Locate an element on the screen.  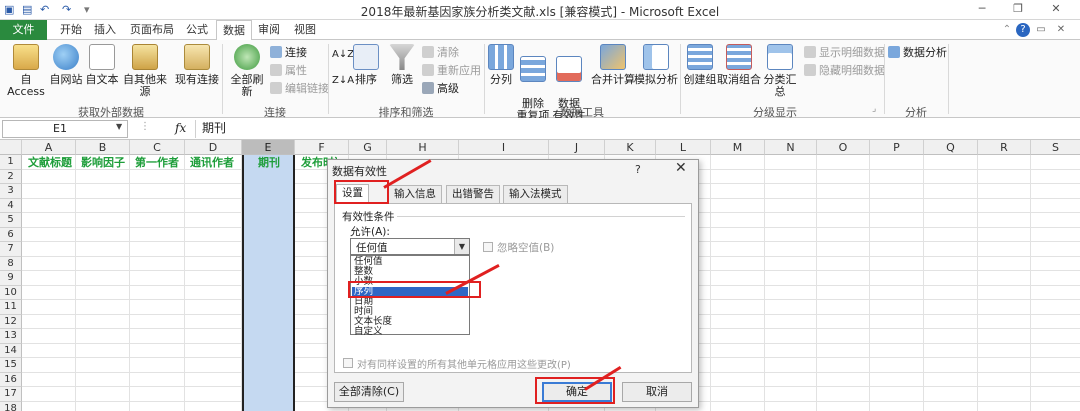
column-header-l: L is located at coordinates (683, 147).